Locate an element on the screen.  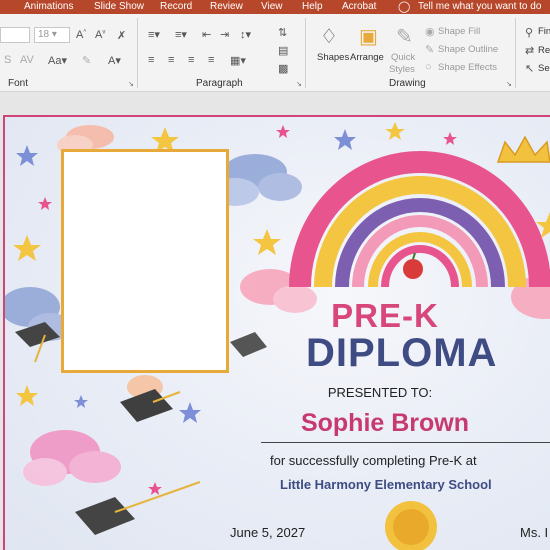
font-name-box is located at coordinates (15, 35).